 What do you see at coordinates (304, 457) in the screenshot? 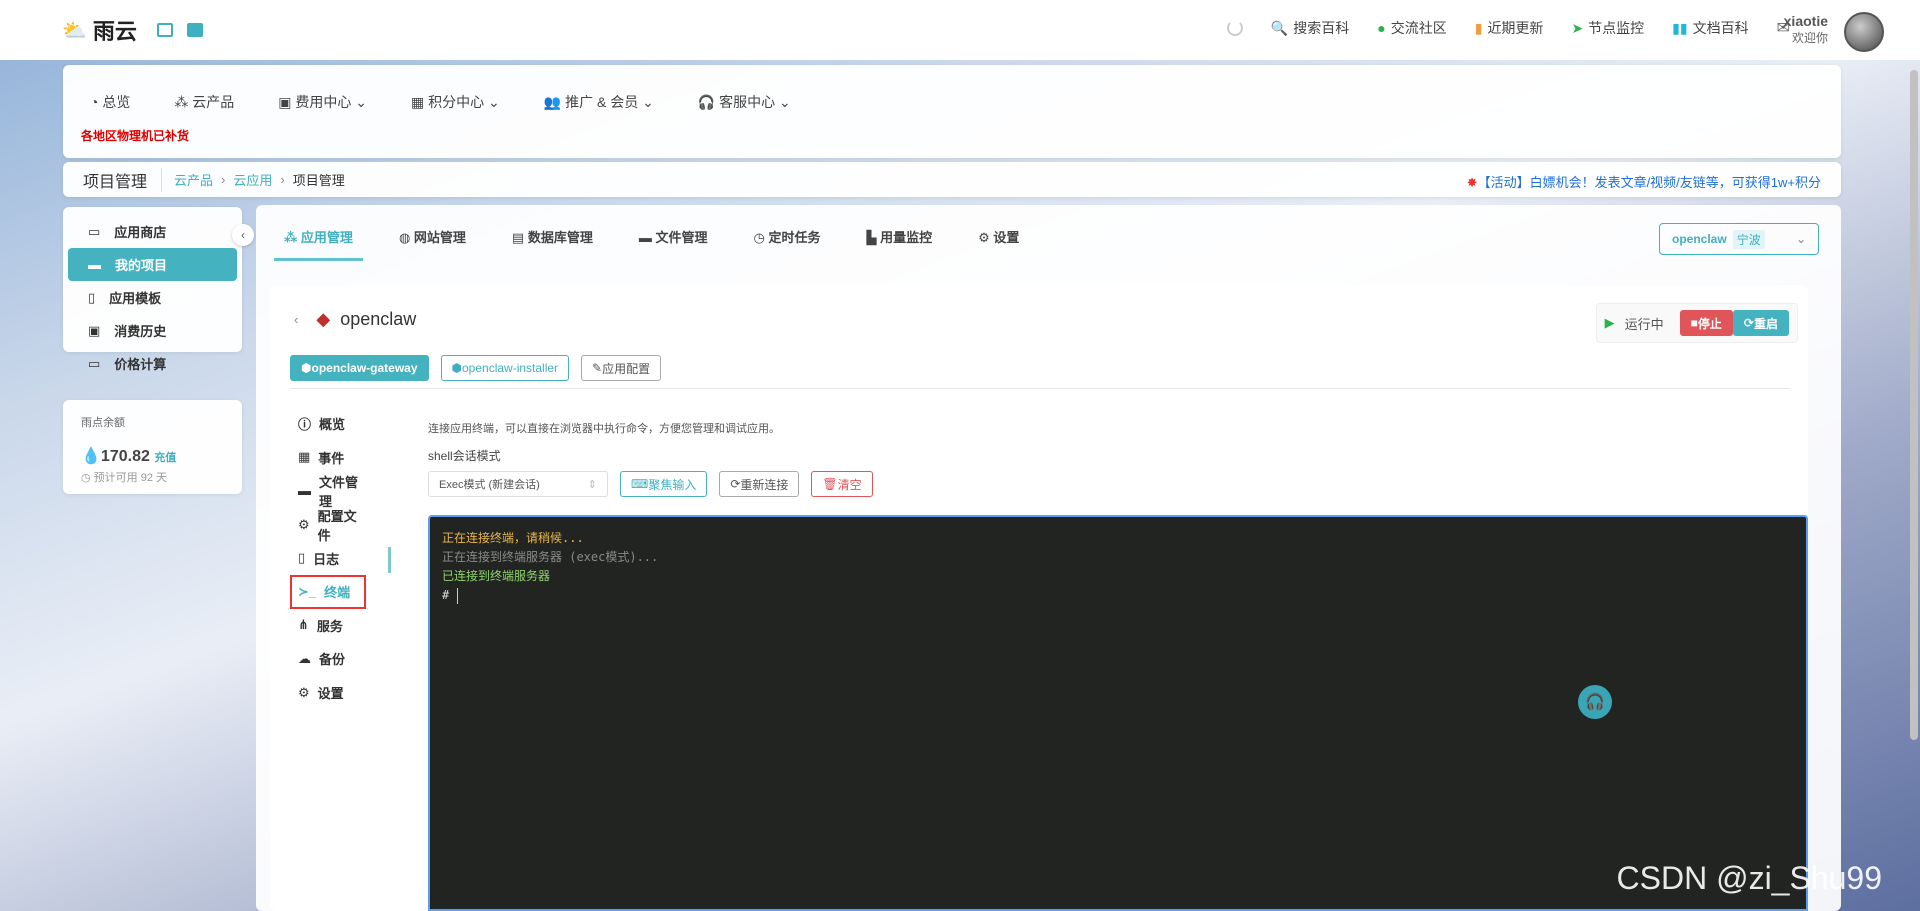
I see `calendar-icon: ▦` at bounding box center [304, 457].